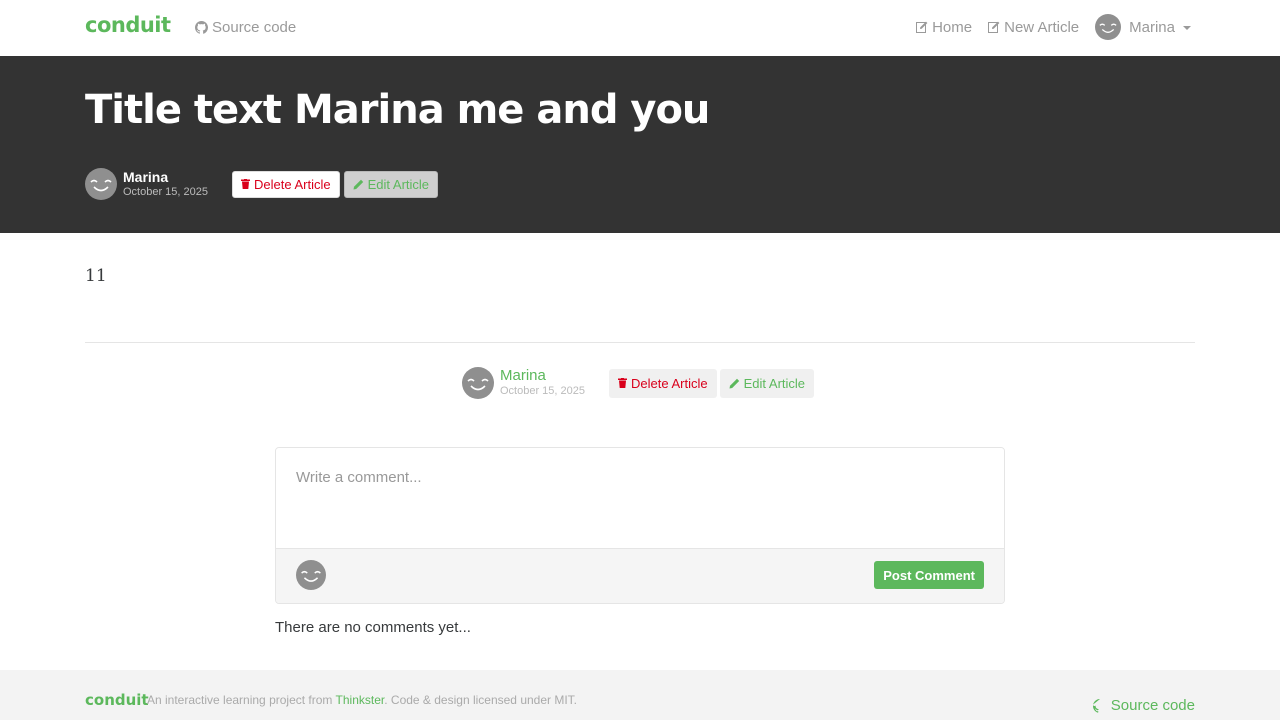  Describe the element at coordinates (929, 575) in the screenshot. I see `post-comment-button: Post Comment` at that location.